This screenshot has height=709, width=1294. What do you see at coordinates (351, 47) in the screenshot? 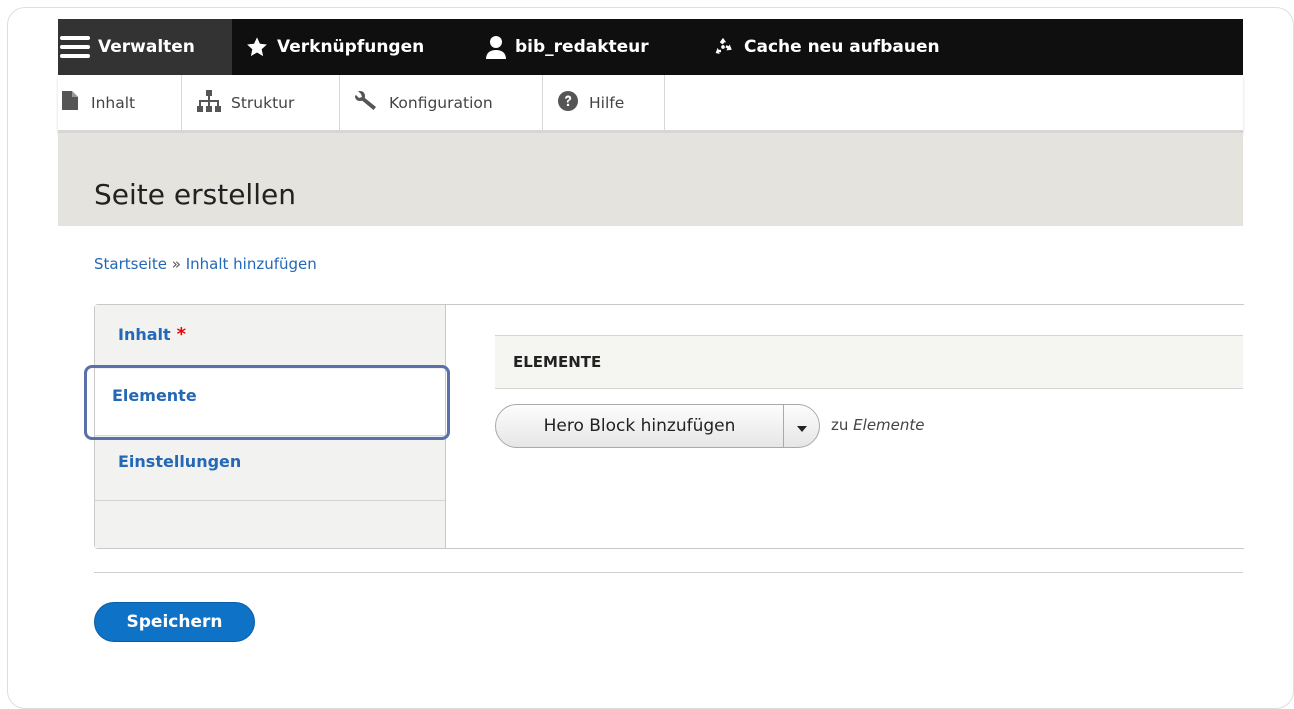
I see `toolbar-shortcuts-label: Verknüpfungen` at bounding box center [351, 47].